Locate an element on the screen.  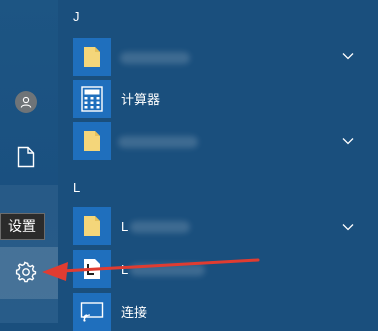
connect-icon is located at coordinates (92, 312).